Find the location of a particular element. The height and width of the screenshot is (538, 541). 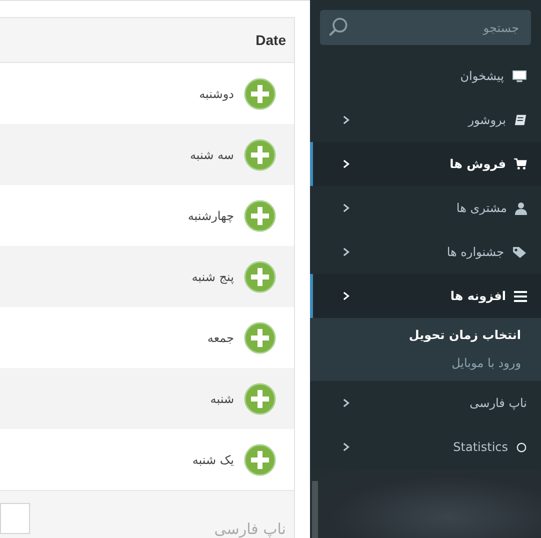

table-cell: پنج شنبه is located at coordinates (213, 277).